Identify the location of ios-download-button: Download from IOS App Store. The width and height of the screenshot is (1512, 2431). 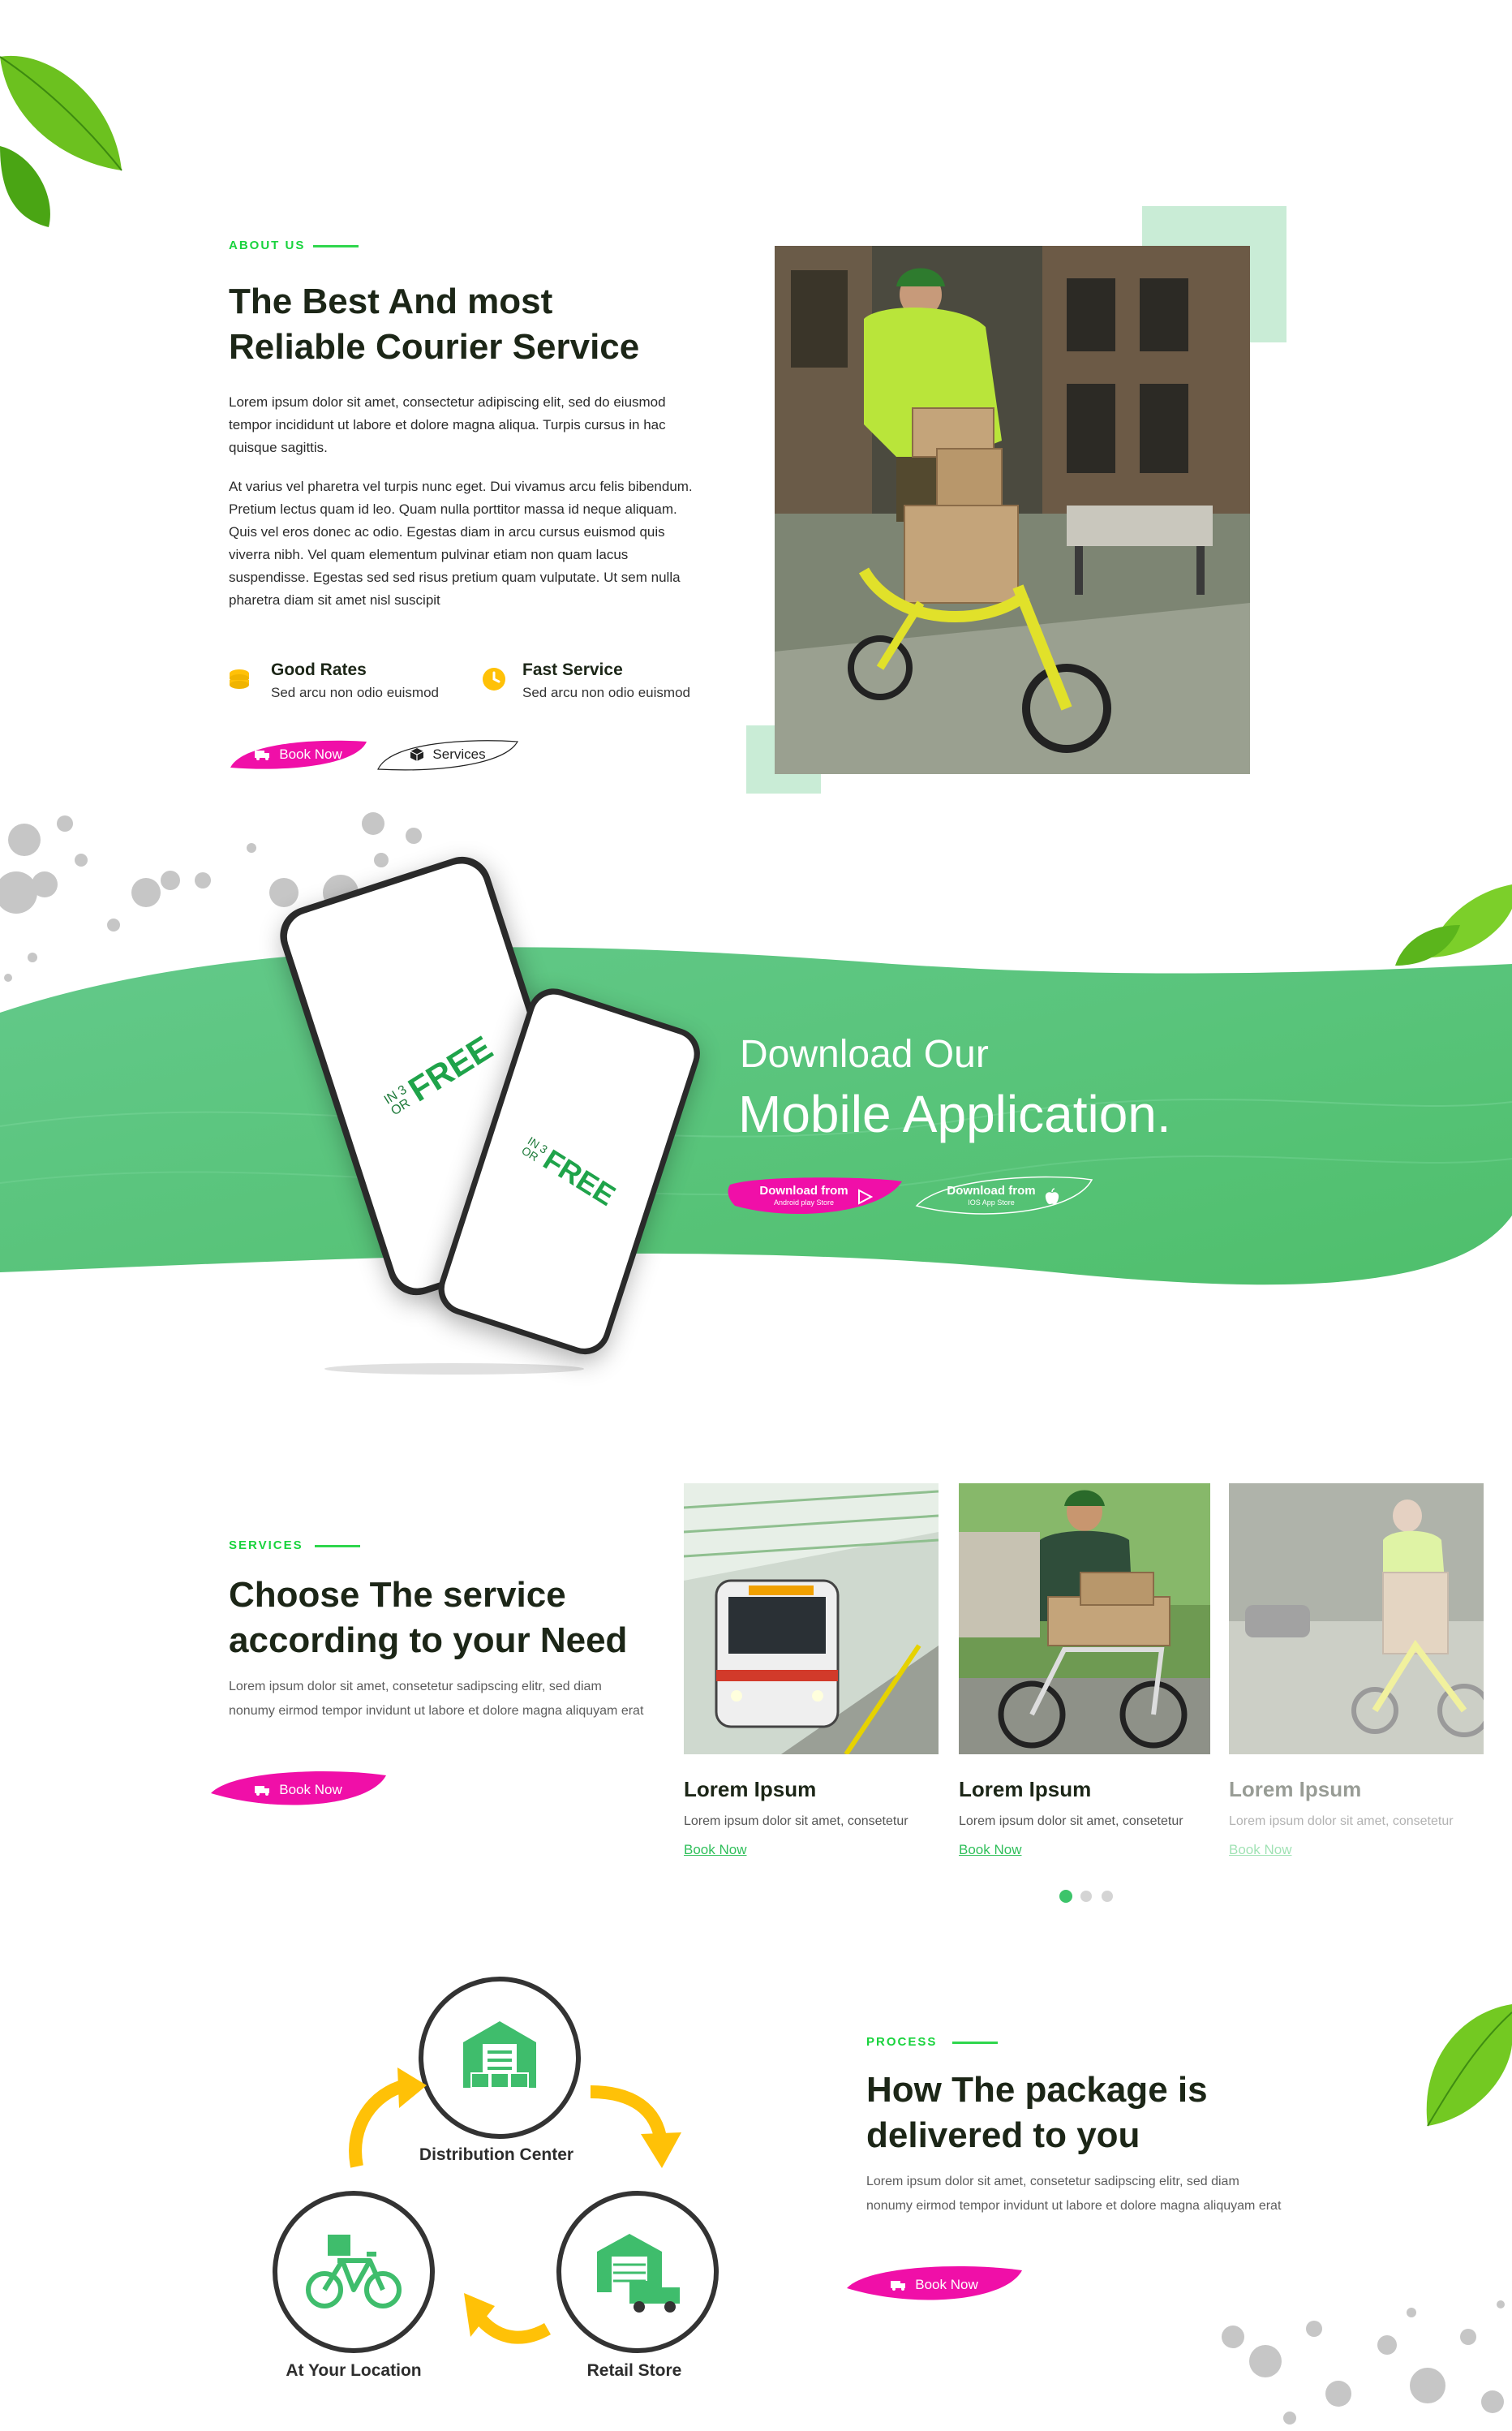
(1003, 1196).